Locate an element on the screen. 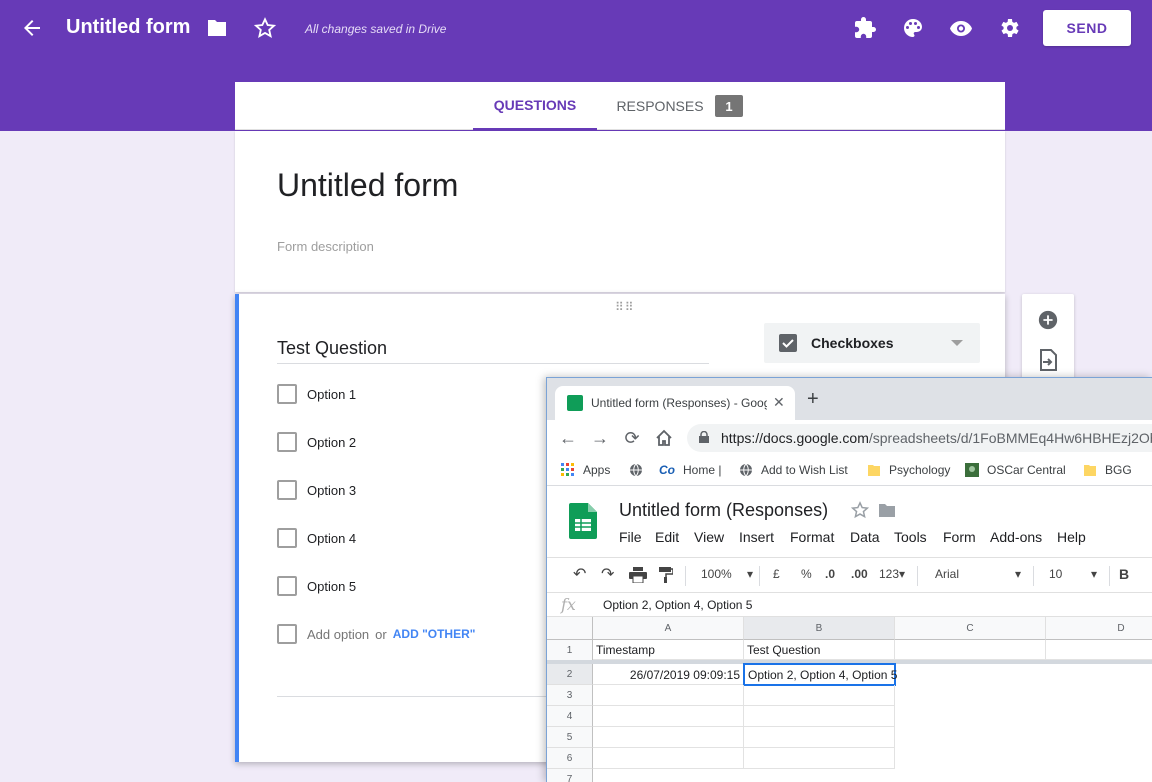 The width and height of the screenshot is (1152, 782). option-row: Option 4 is located at coordinates (316, 538).